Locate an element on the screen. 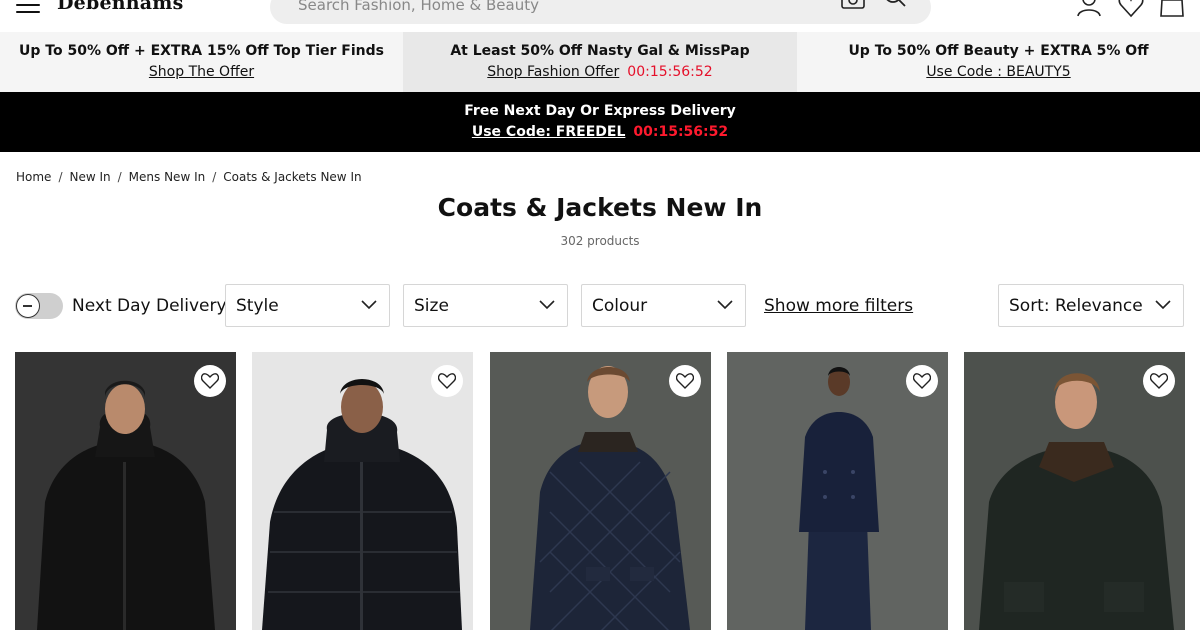  search-bar: Search Fashion, Home & Beauty is located at coordinates (600, 12).